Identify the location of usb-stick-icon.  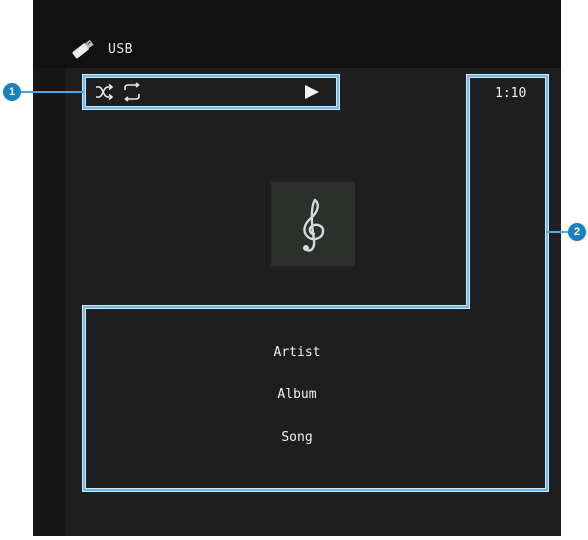
(83, 49).